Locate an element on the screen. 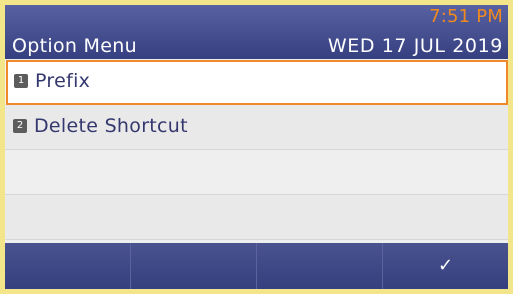 Image resolution: width=513 pixels, height=294 pixels. menu-item-label: Prefix is located at coordinates (63, 81).